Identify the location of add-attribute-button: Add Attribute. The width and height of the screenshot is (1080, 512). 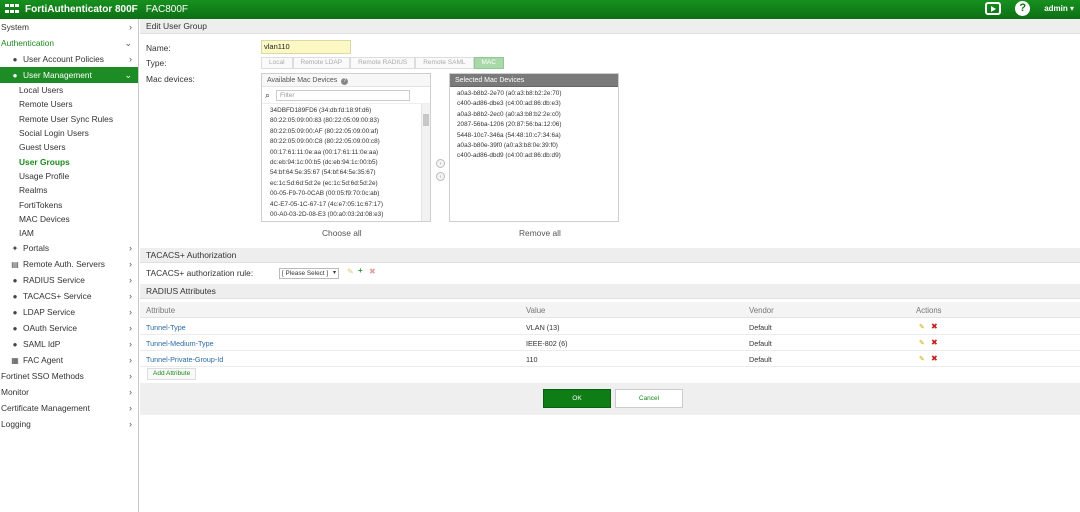
(172, 374).